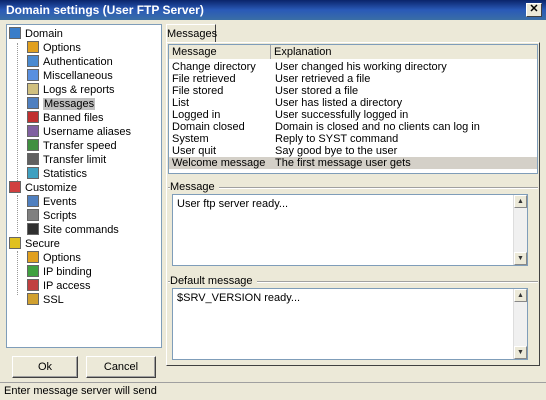  Describe the element at coordinates (33, 145) in the screenshot. I see `transfer-speed-icon` at that location.